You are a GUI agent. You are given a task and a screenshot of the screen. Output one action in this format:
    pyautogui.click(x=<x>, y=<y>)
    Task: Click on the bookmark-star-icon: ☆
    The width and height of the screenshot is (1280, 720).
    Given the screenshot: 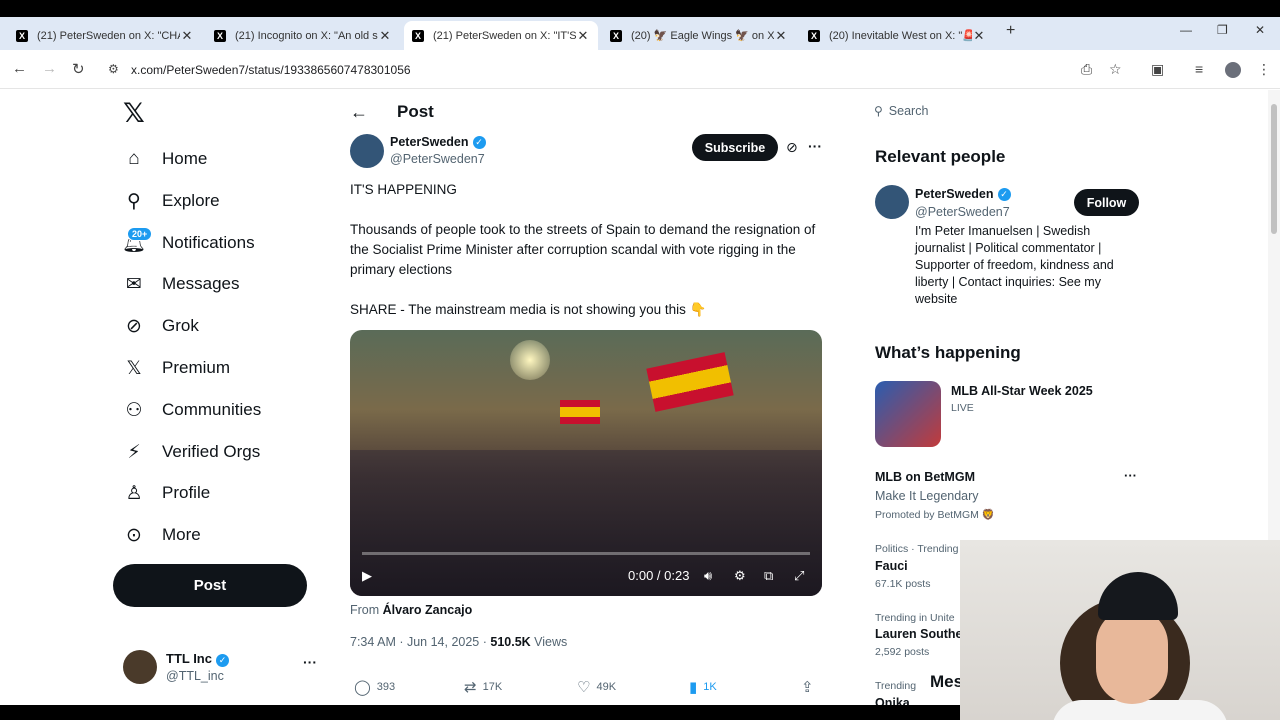 What is the action you would take?
    pyautogui.click(x=1115, y=69)
    